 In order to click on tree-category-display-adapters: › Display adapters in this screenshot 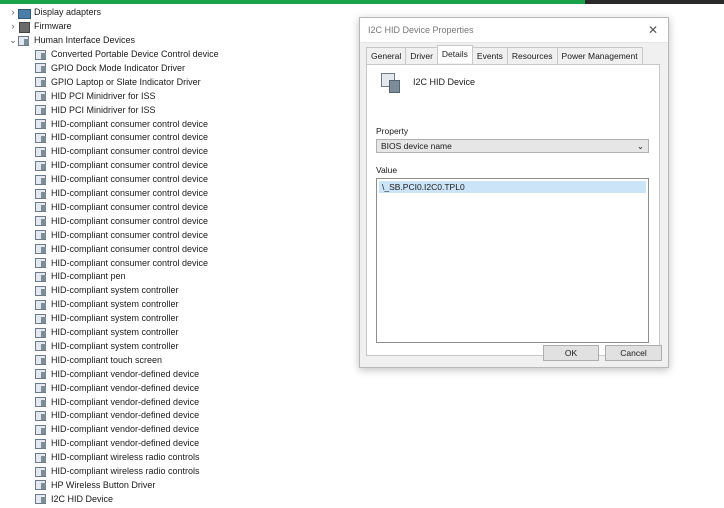, I will do `click(54, 12)`.